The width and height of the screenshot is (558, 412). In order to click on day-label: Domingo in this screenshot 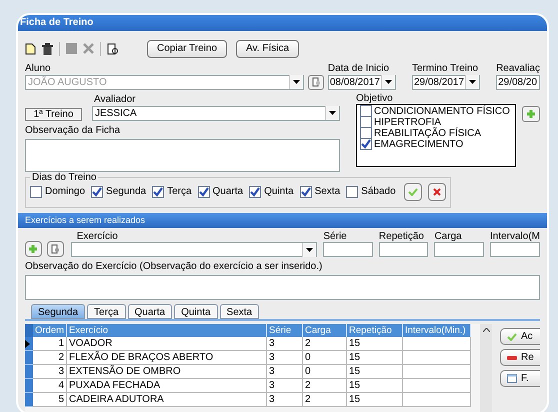, I will do `click(65, 192)`.